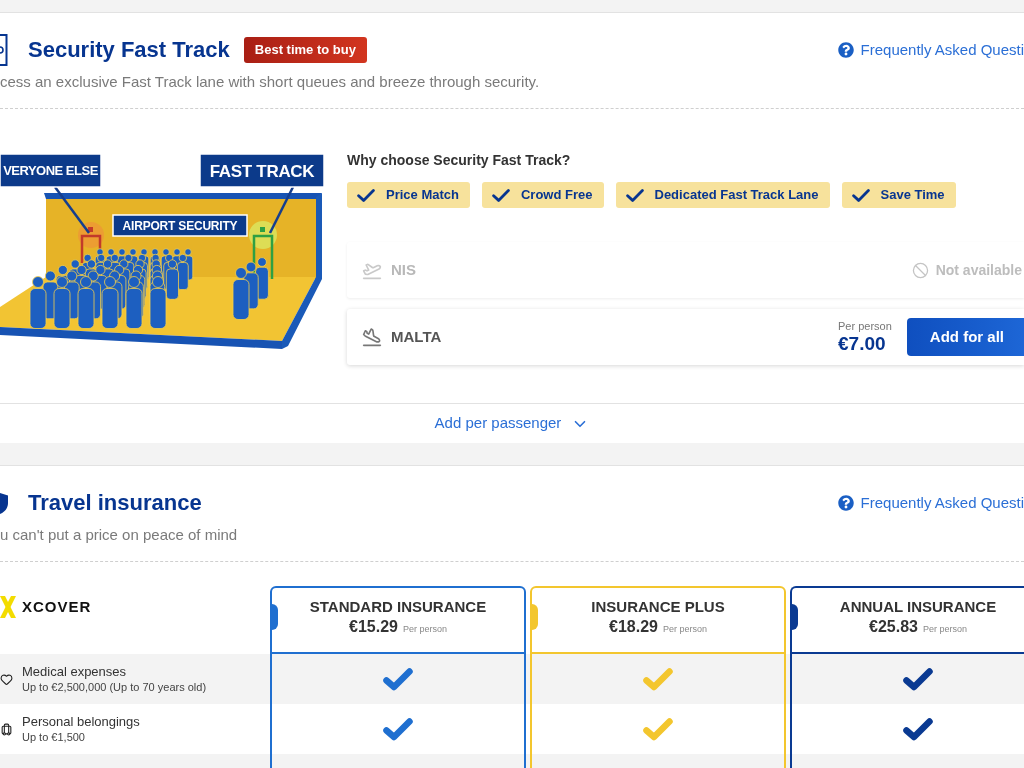  What do you see at coordinates (920, 270) in the screenshot?
I see `unavailable-icon` at bounding box center [920, 270].